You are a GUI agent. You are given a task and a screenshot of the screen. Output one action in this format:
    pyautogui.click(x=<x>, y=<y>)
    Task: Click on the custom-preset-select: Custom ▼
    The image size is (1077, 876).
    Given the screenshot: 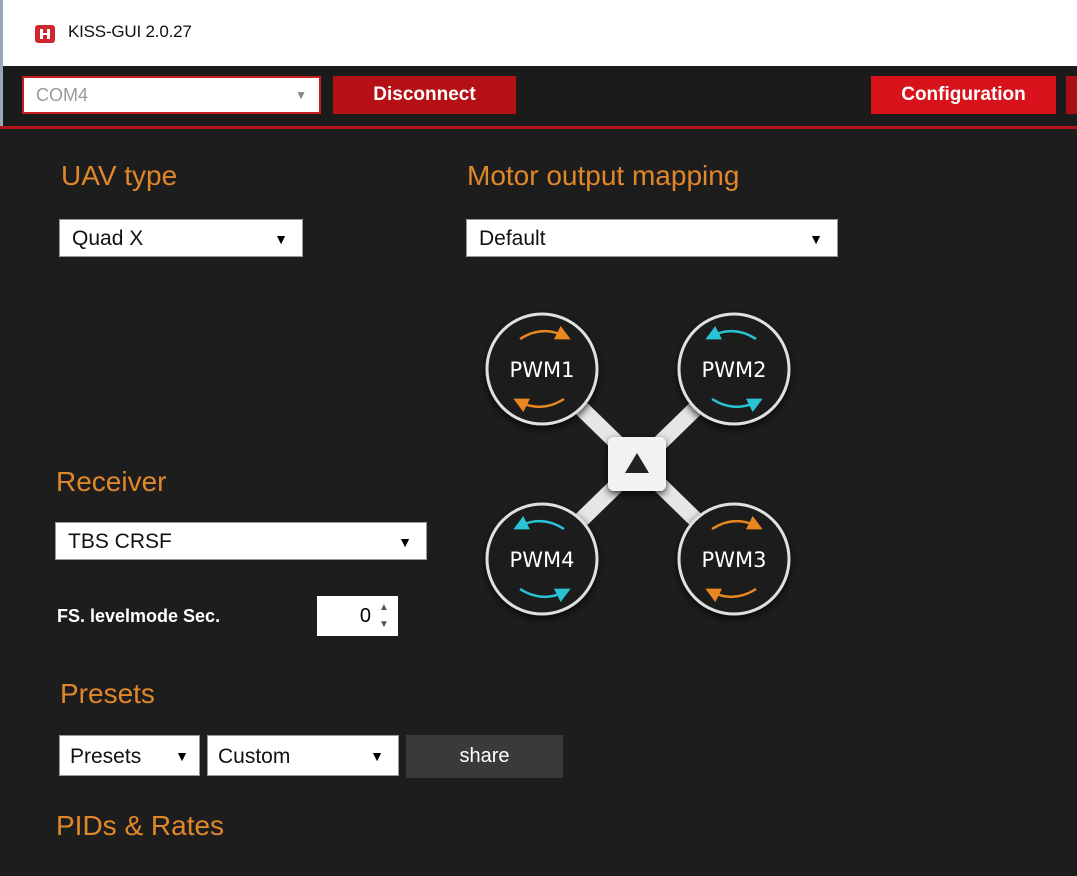 What is the action you would take?
    pyautogui.click(x=303, y=755)
    